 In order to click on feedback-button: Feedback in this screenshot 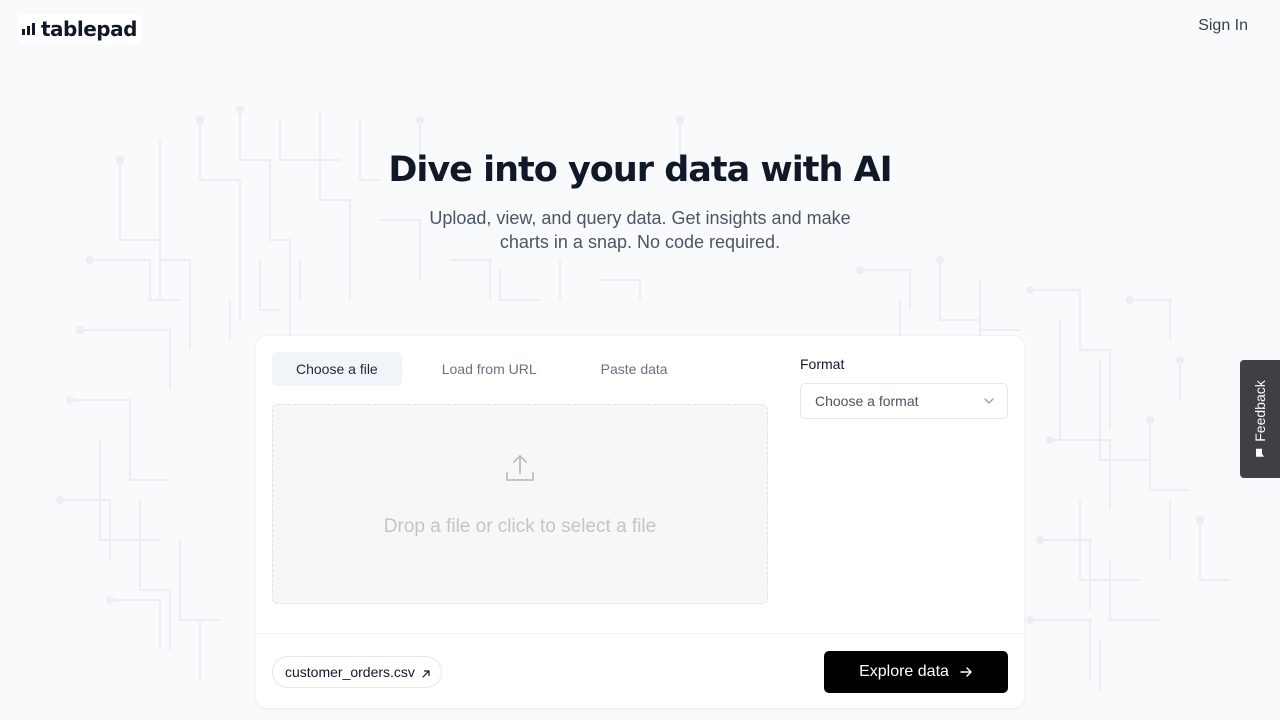, I will do `click(1260, 419)`.